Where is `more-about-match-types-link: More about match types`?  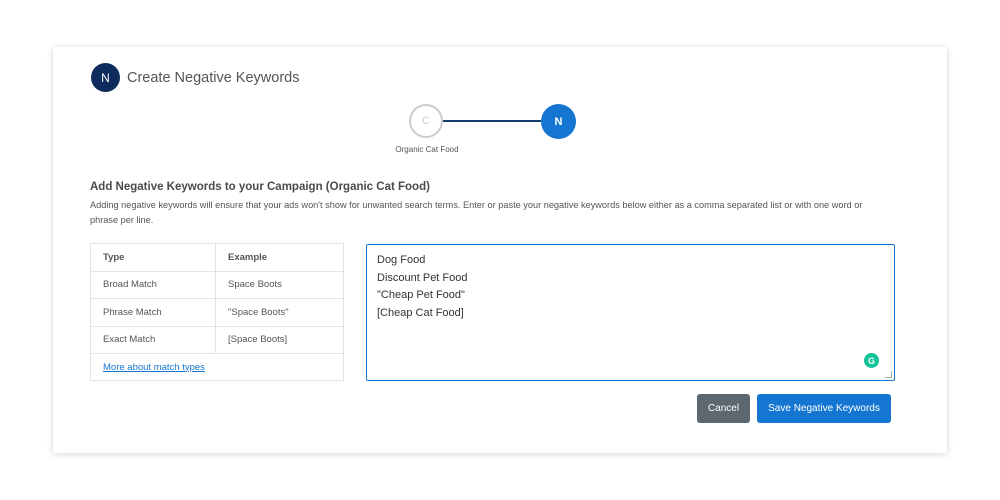
more-about-match-types-link: More about match types is located at coordinates (154, 367).